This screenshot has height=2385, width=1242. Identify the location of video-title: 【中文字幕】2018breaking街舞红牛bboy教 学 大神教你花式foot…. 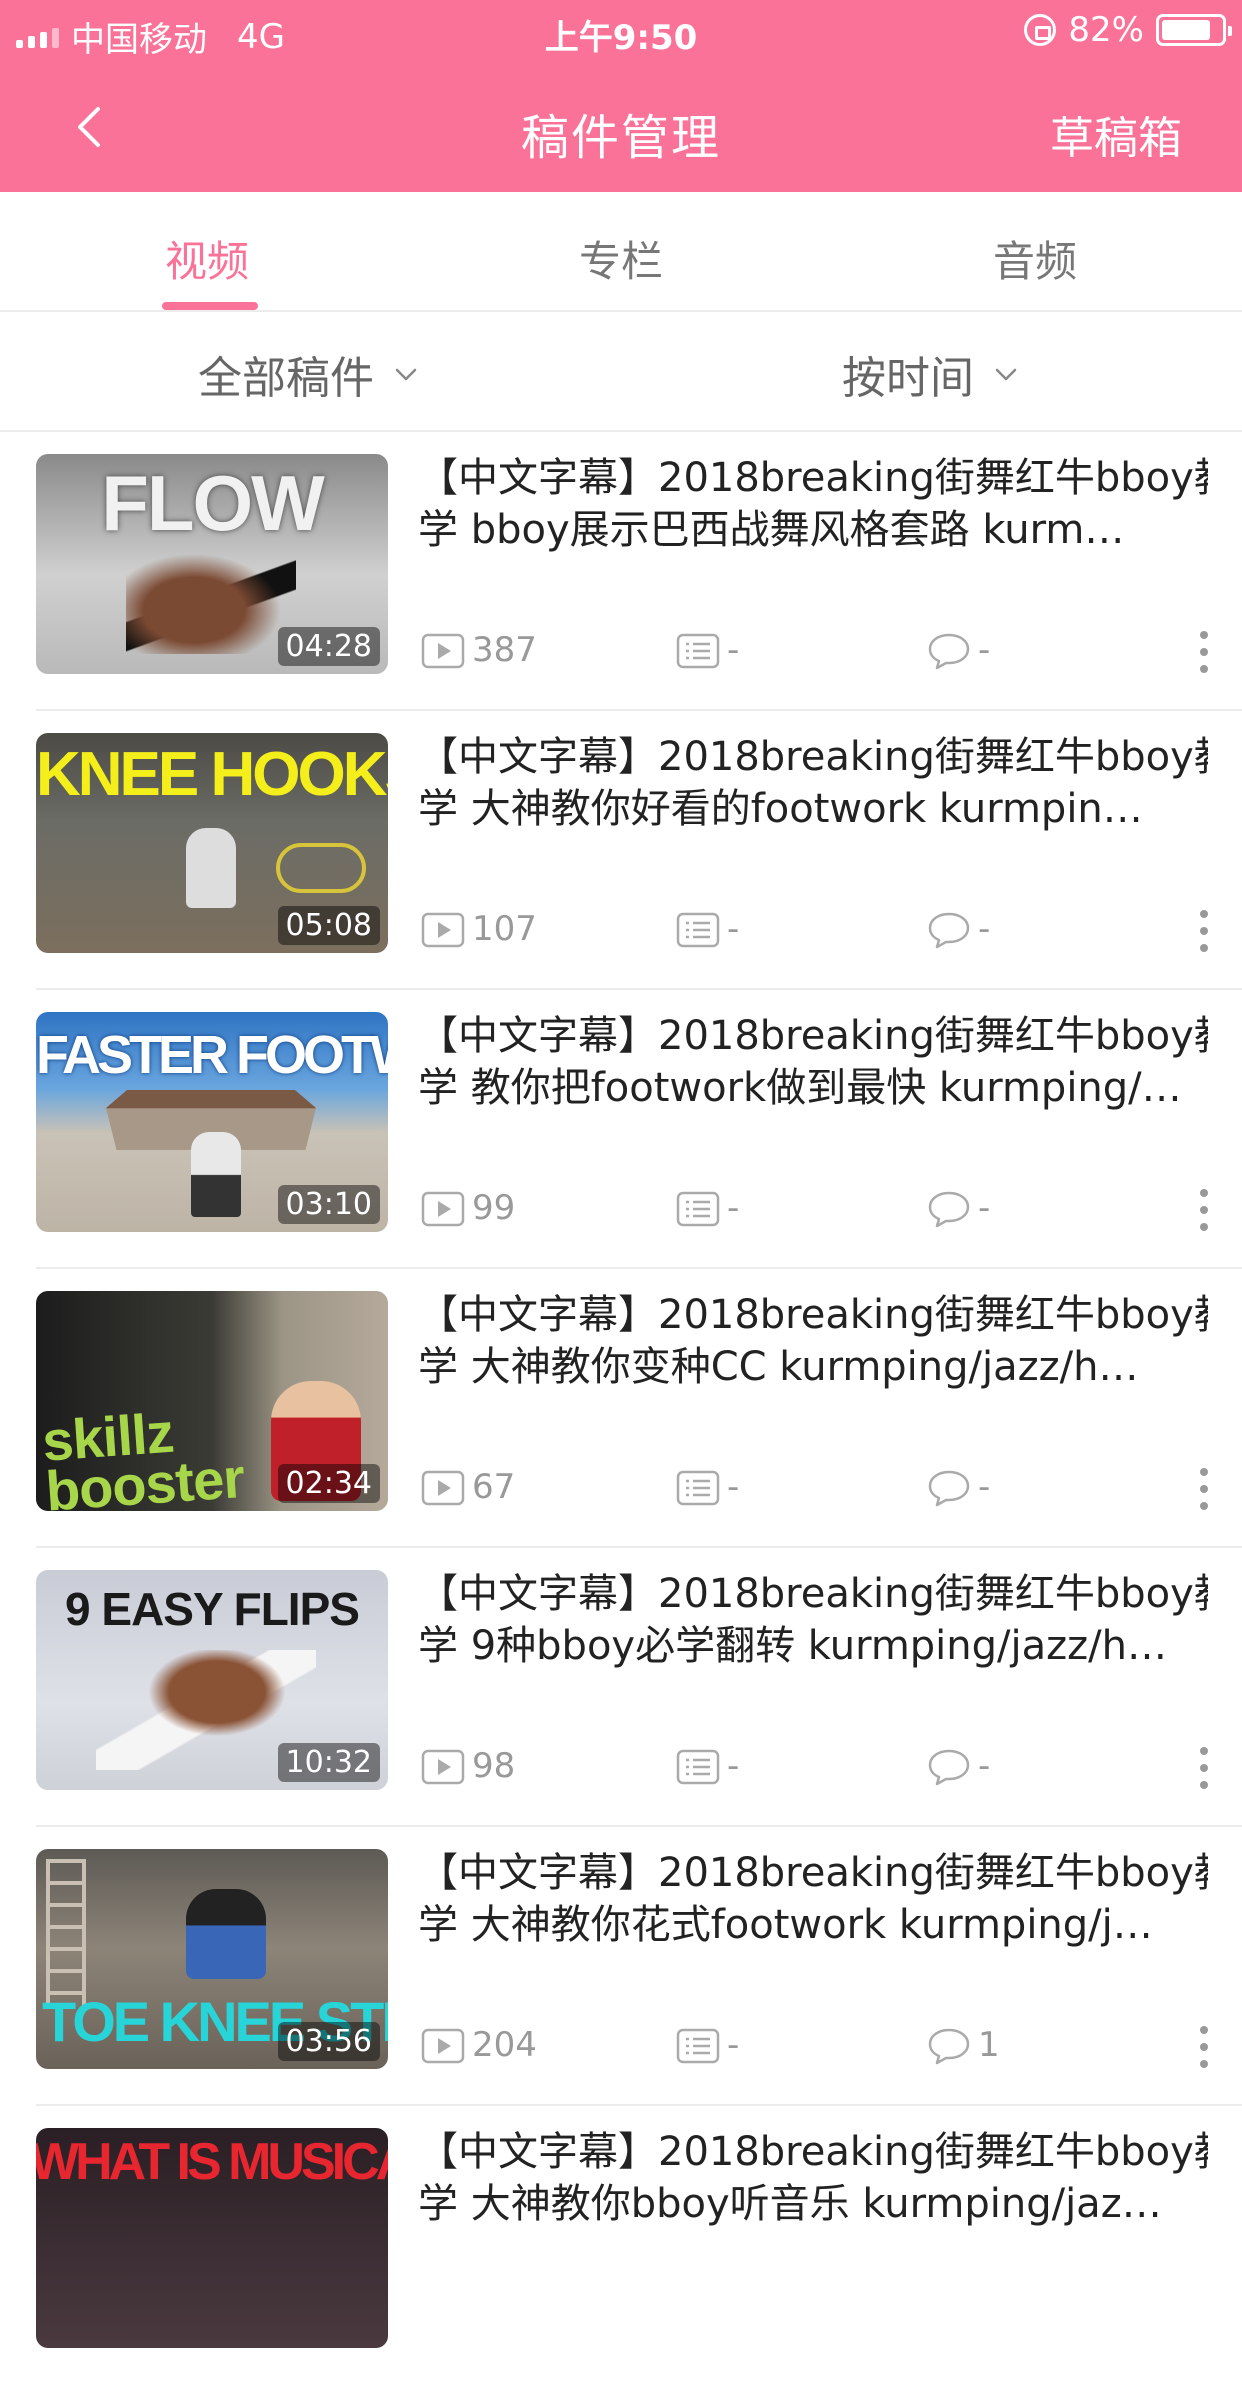
(813, 1902).